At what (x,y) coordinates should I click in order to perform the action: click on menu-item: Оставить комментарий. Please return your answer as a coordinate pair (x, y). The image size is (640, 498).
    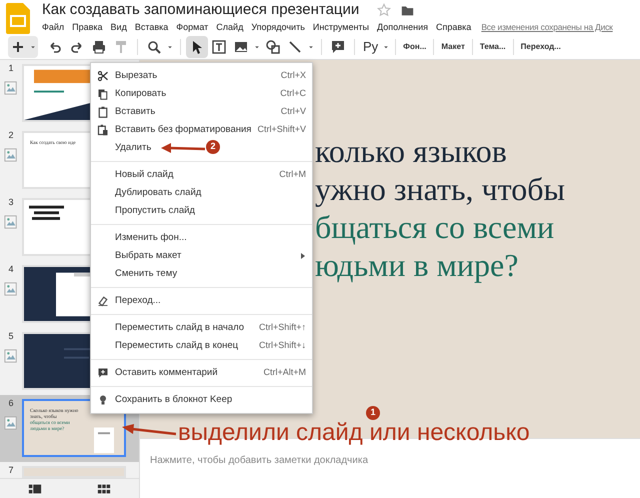
    Looking at the image, I should click on (166, 372).